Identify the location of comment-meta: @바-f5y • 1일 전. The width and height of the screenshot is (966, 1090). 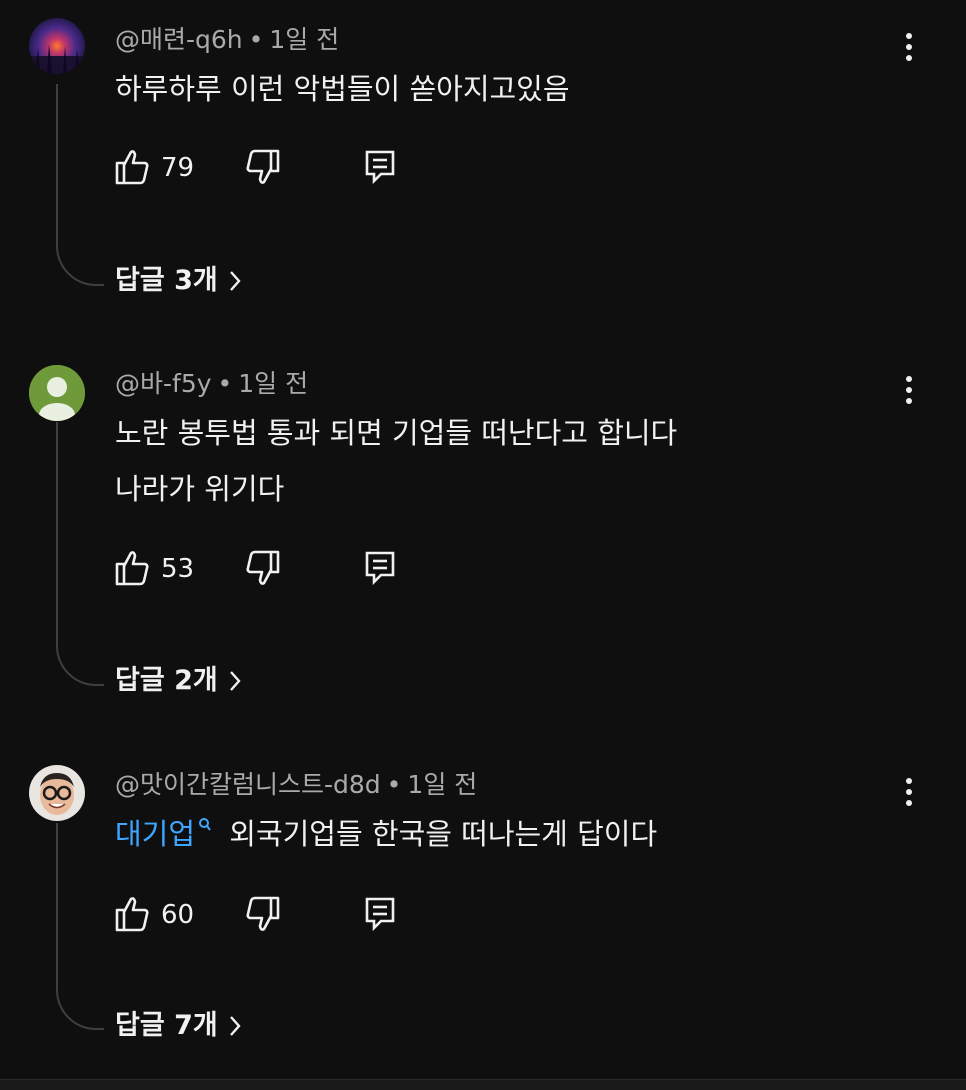
(211, 384).